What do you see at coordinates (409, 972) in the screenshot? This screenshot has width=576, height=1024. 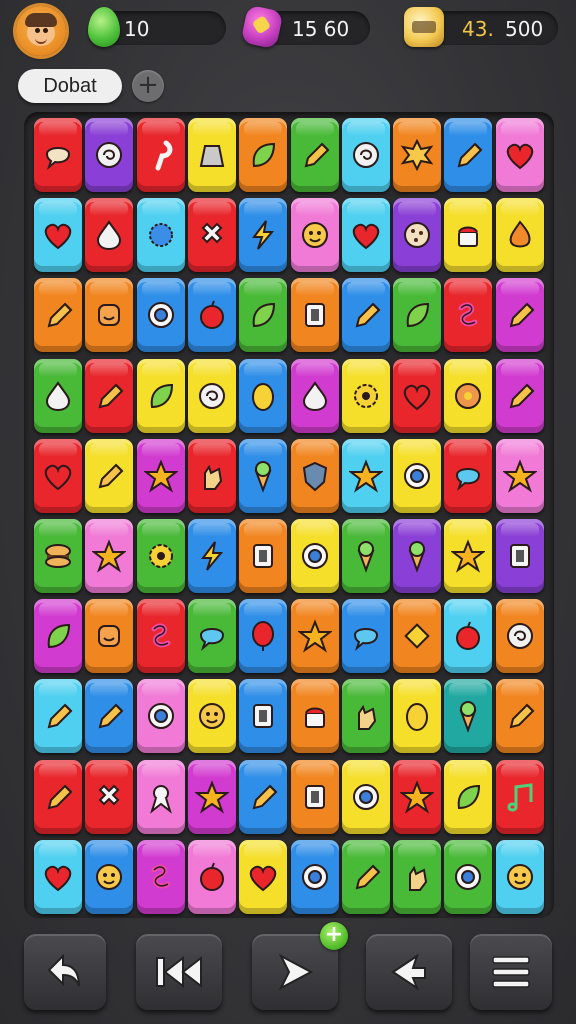 I see `back-button` at bounding box center [409, 972].